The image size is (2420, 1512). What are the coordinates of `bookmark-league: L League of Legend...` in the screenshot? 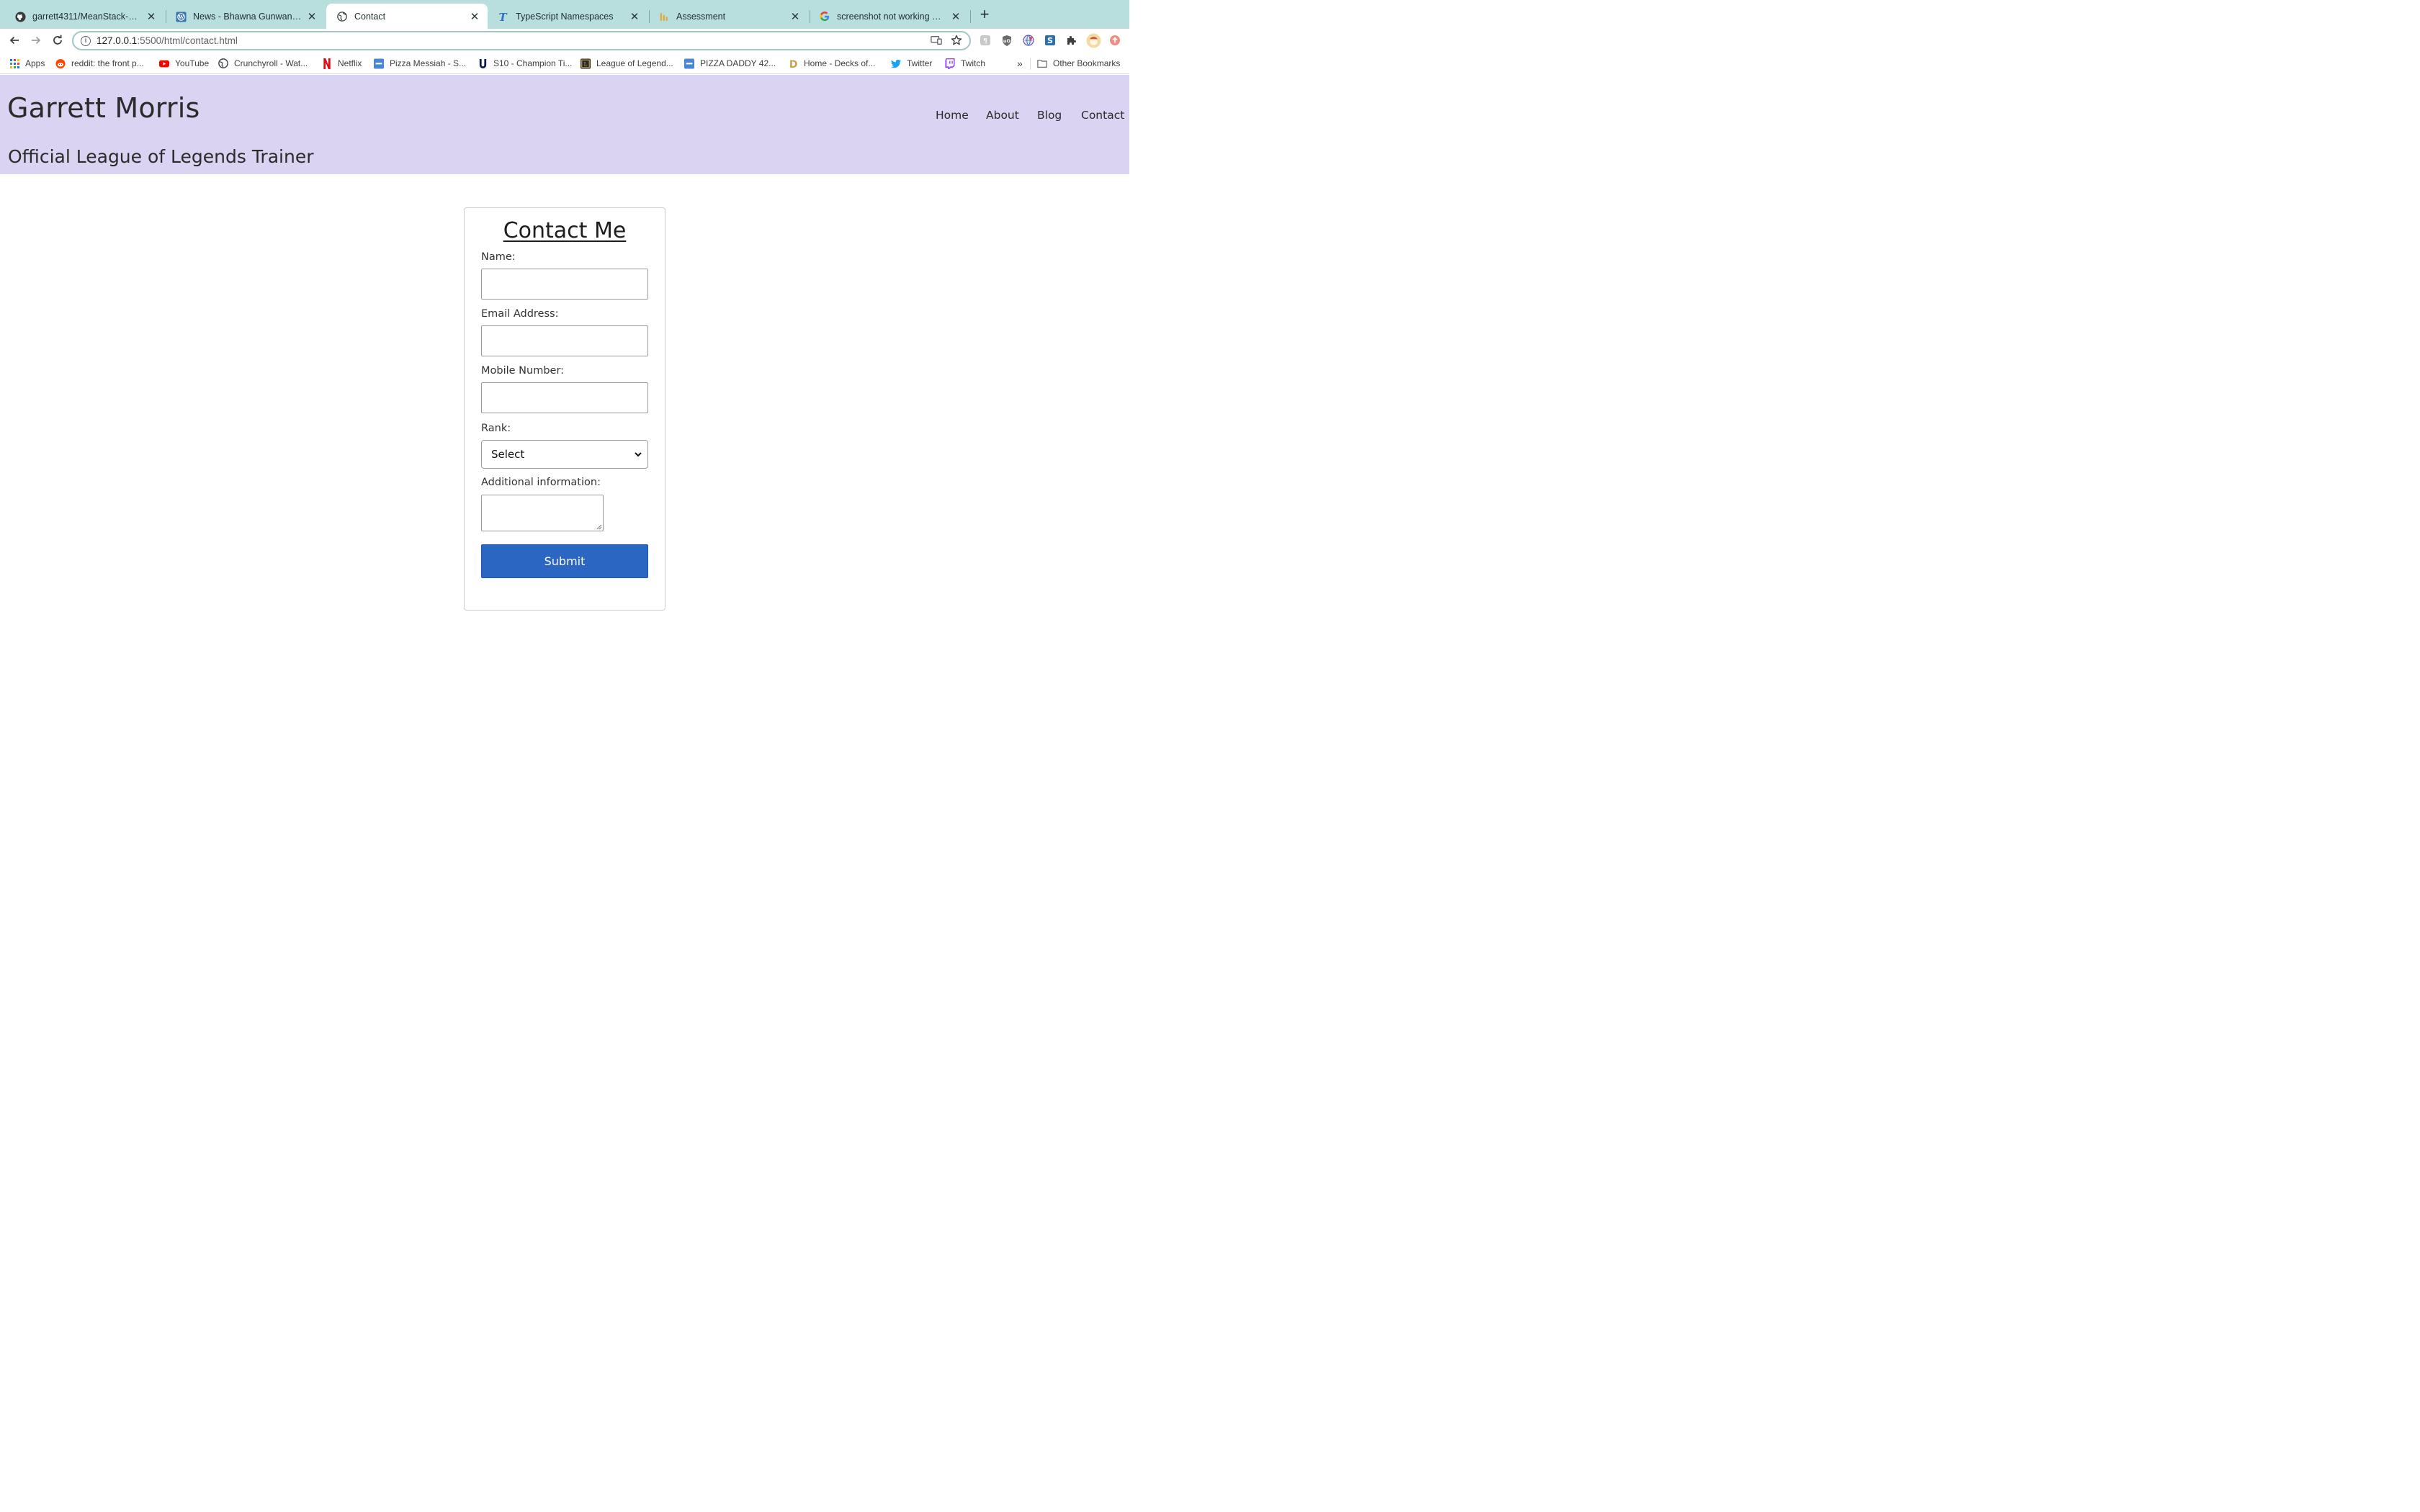 It's located at (627, 63).